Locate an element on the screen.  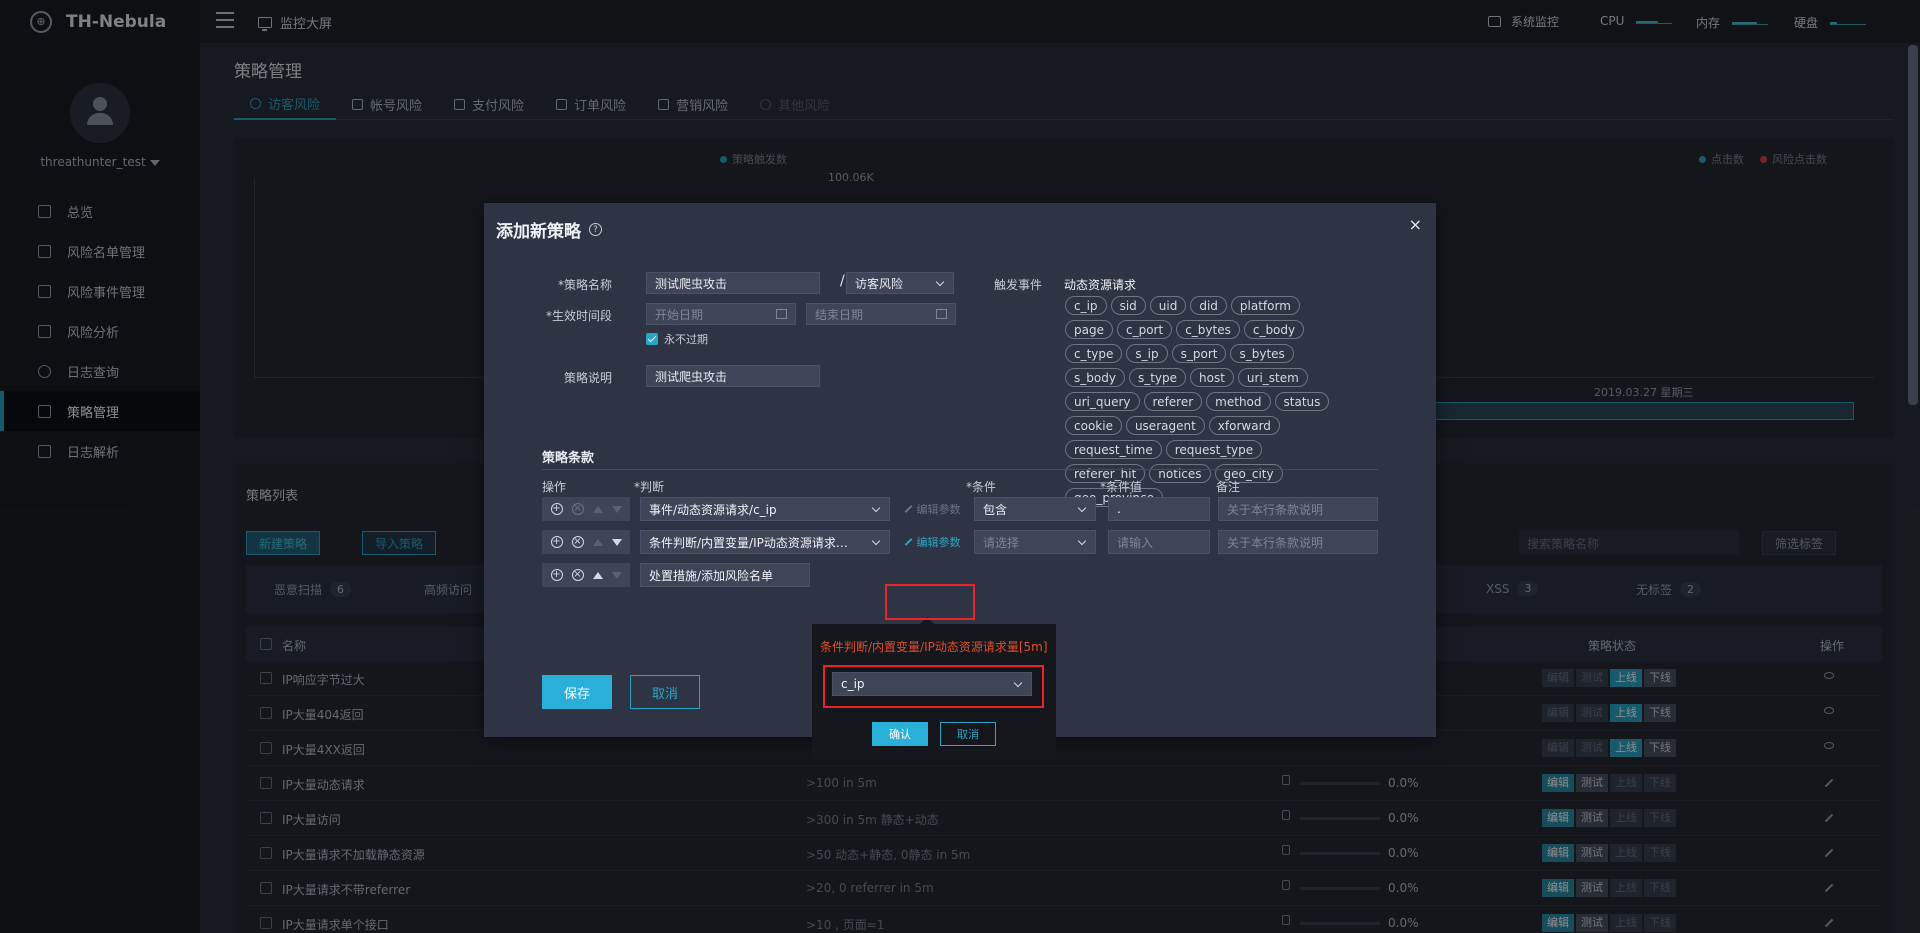
event-field-tag: c_bytes is located at coordinates (1208, 329).